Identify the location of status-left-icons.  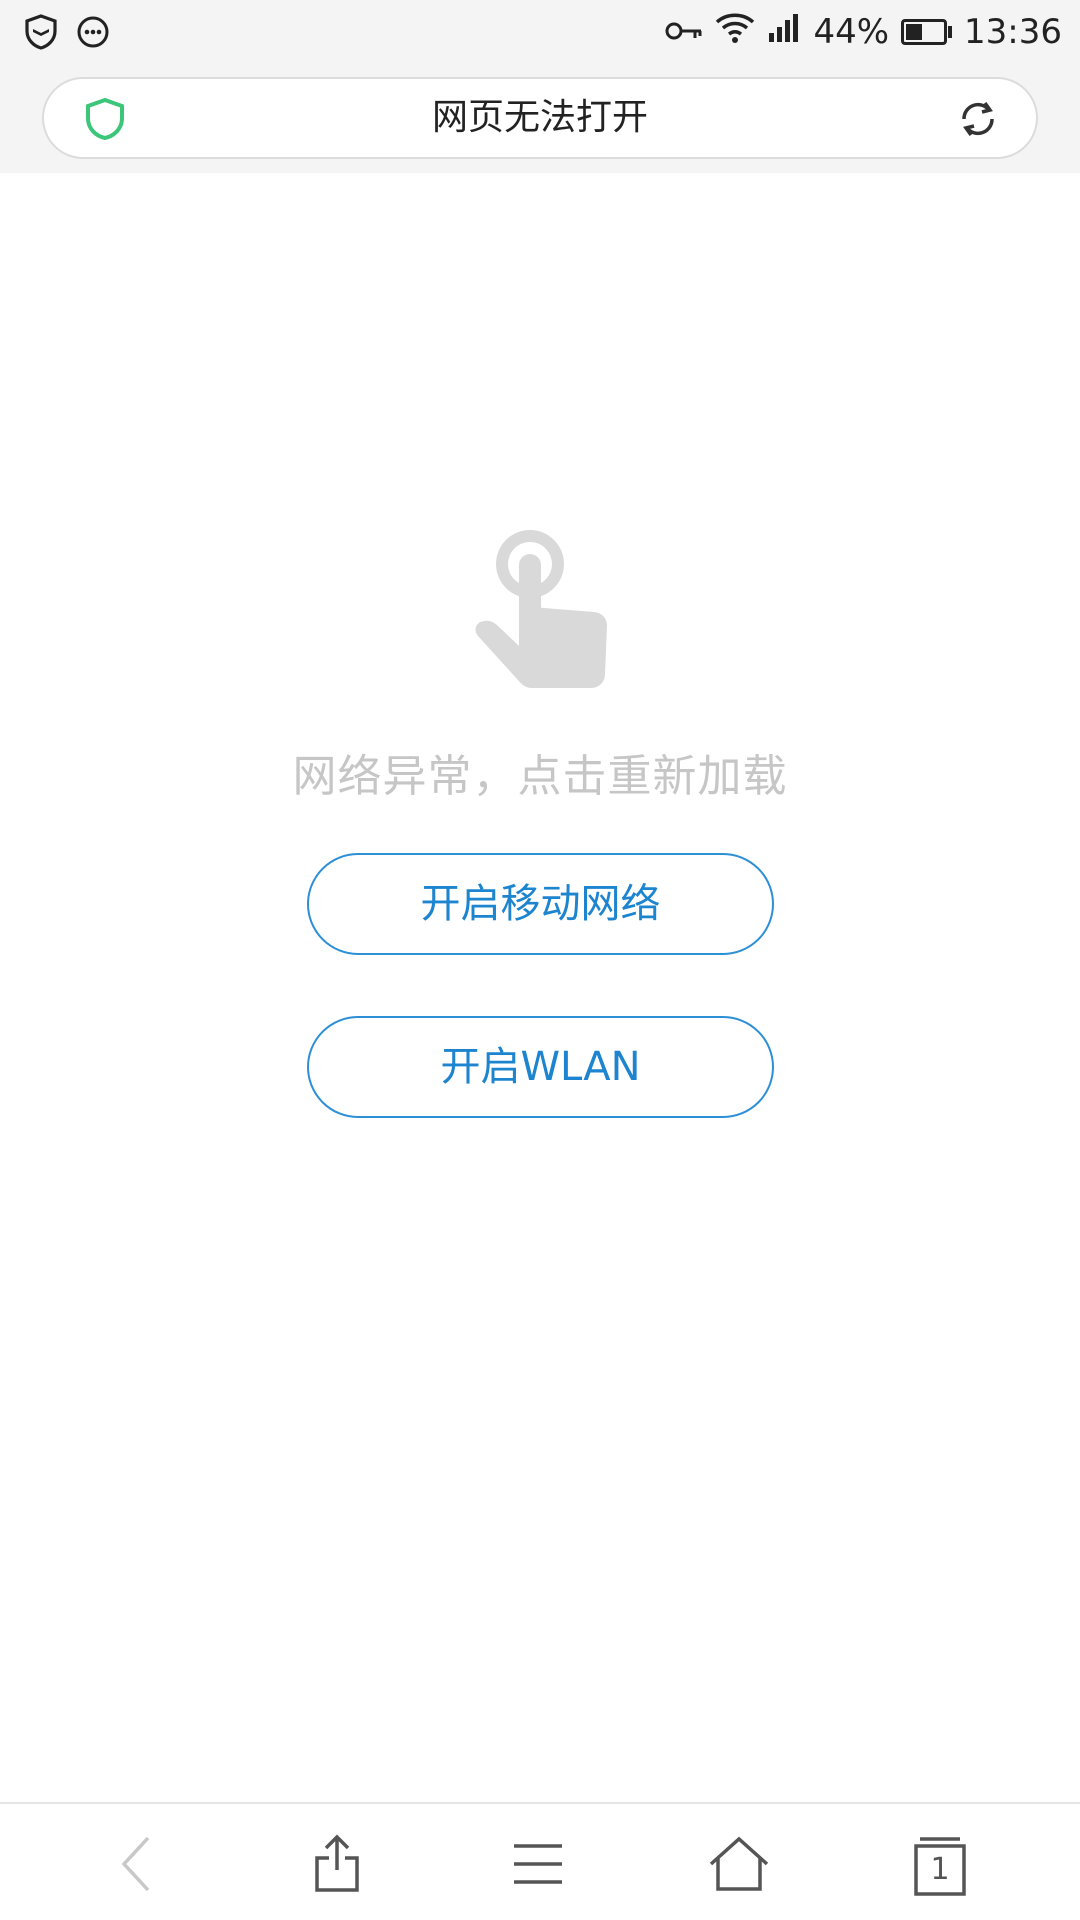
(67, 34).